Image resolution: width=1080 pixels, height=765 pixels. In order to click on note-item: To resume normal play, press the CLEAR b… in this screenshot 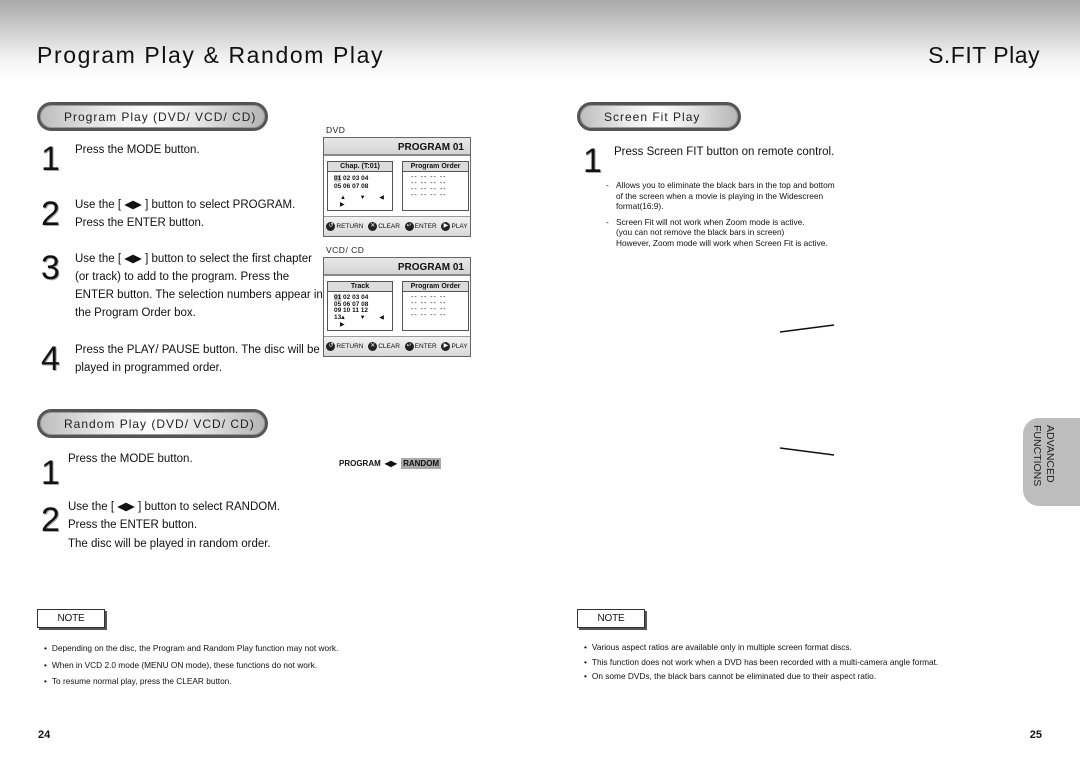, I will do `click(191, 681)`.